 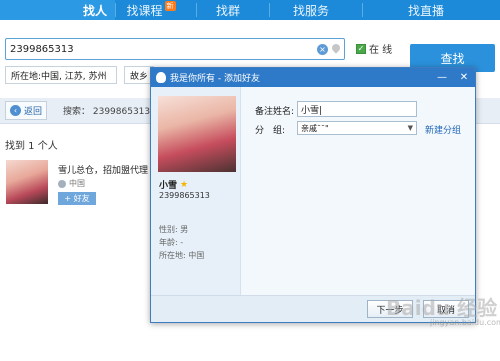 I want to click on profile-age: 年龄: -, so click(x=171, y=242).